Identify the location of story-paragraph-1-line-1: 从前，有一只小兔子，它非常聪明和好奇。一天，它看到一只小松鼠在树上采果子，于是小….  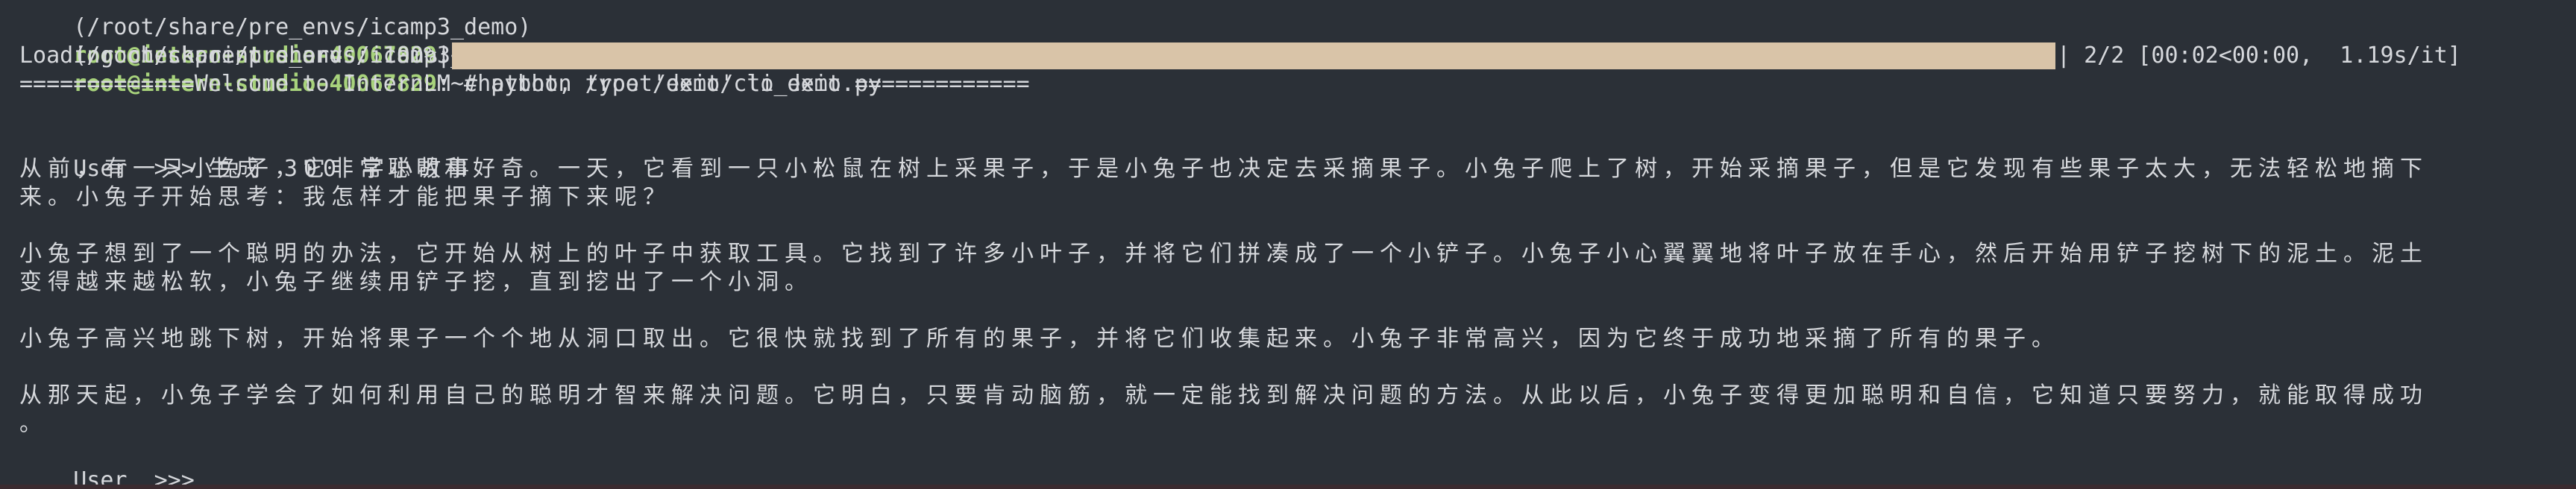
(1224, 169).